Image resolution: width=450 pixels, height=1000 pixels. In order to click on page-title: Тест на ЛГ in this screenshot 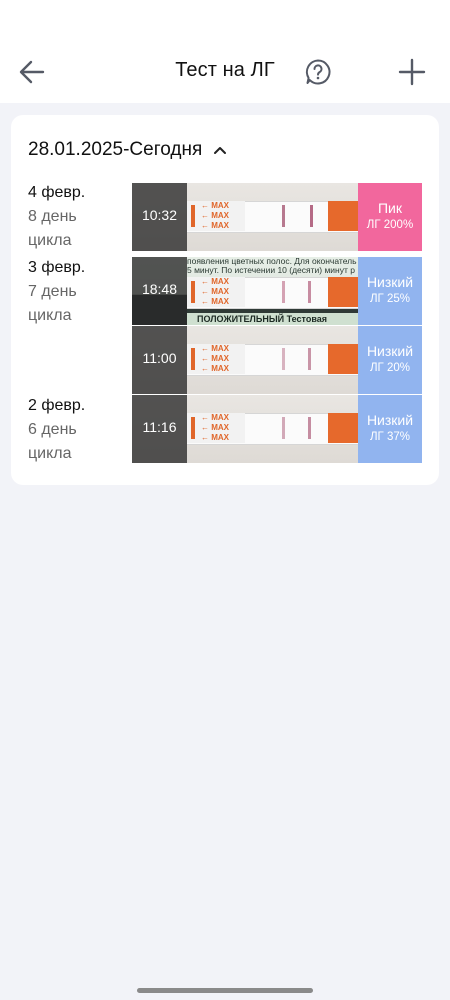, I will do `click(225, 70)`.